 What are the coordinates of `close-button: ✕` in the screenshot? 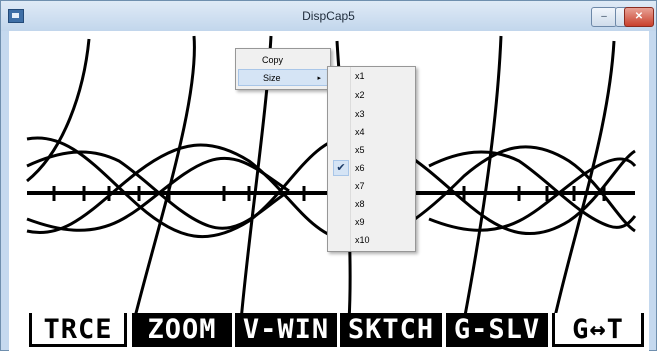 It's located at (639, 17).